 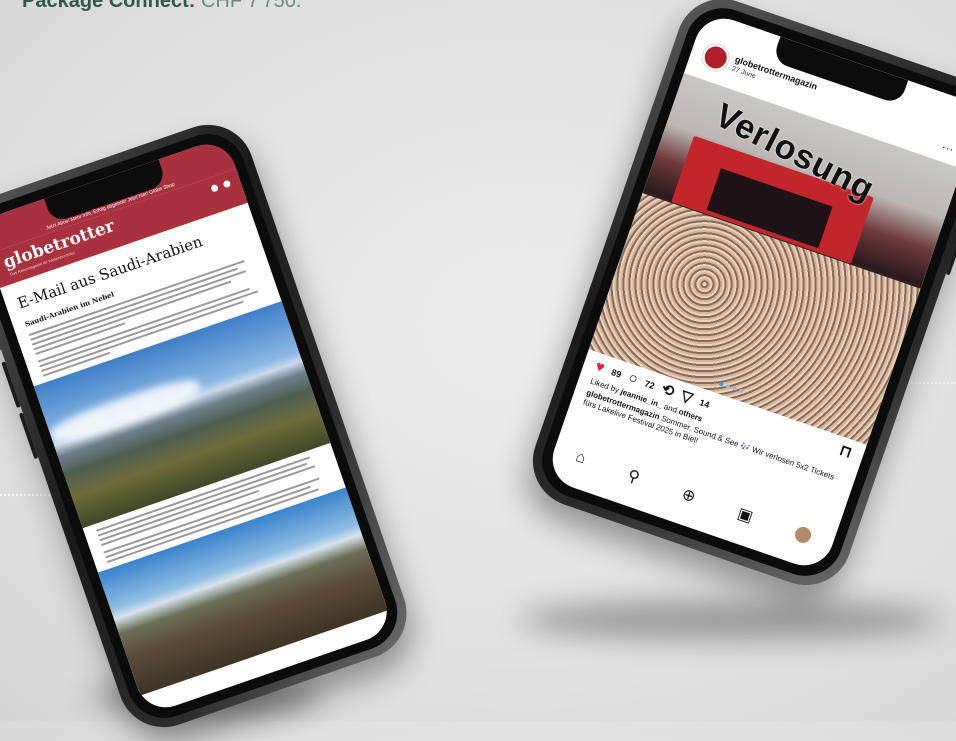 What do you see at coordinates (948, 147) in the screenshot?
I see `more-options-icon: ···` at bounding box center [948, 147].